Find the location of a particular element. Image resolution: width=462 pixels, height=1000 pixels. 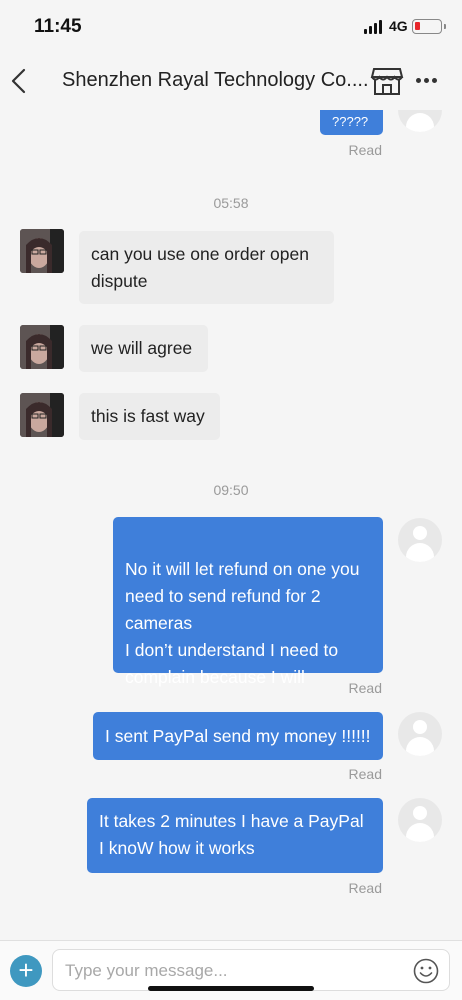

message-text: I sent PayPal send my money !!!!!! is located at coordinates (238, 736).